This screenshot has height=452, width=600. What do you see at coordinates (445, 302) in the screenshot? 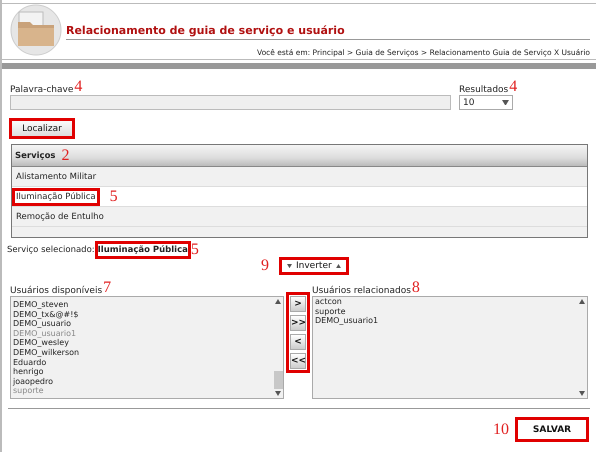
I see `list-item: actcon` at bounding box center [445, 302].